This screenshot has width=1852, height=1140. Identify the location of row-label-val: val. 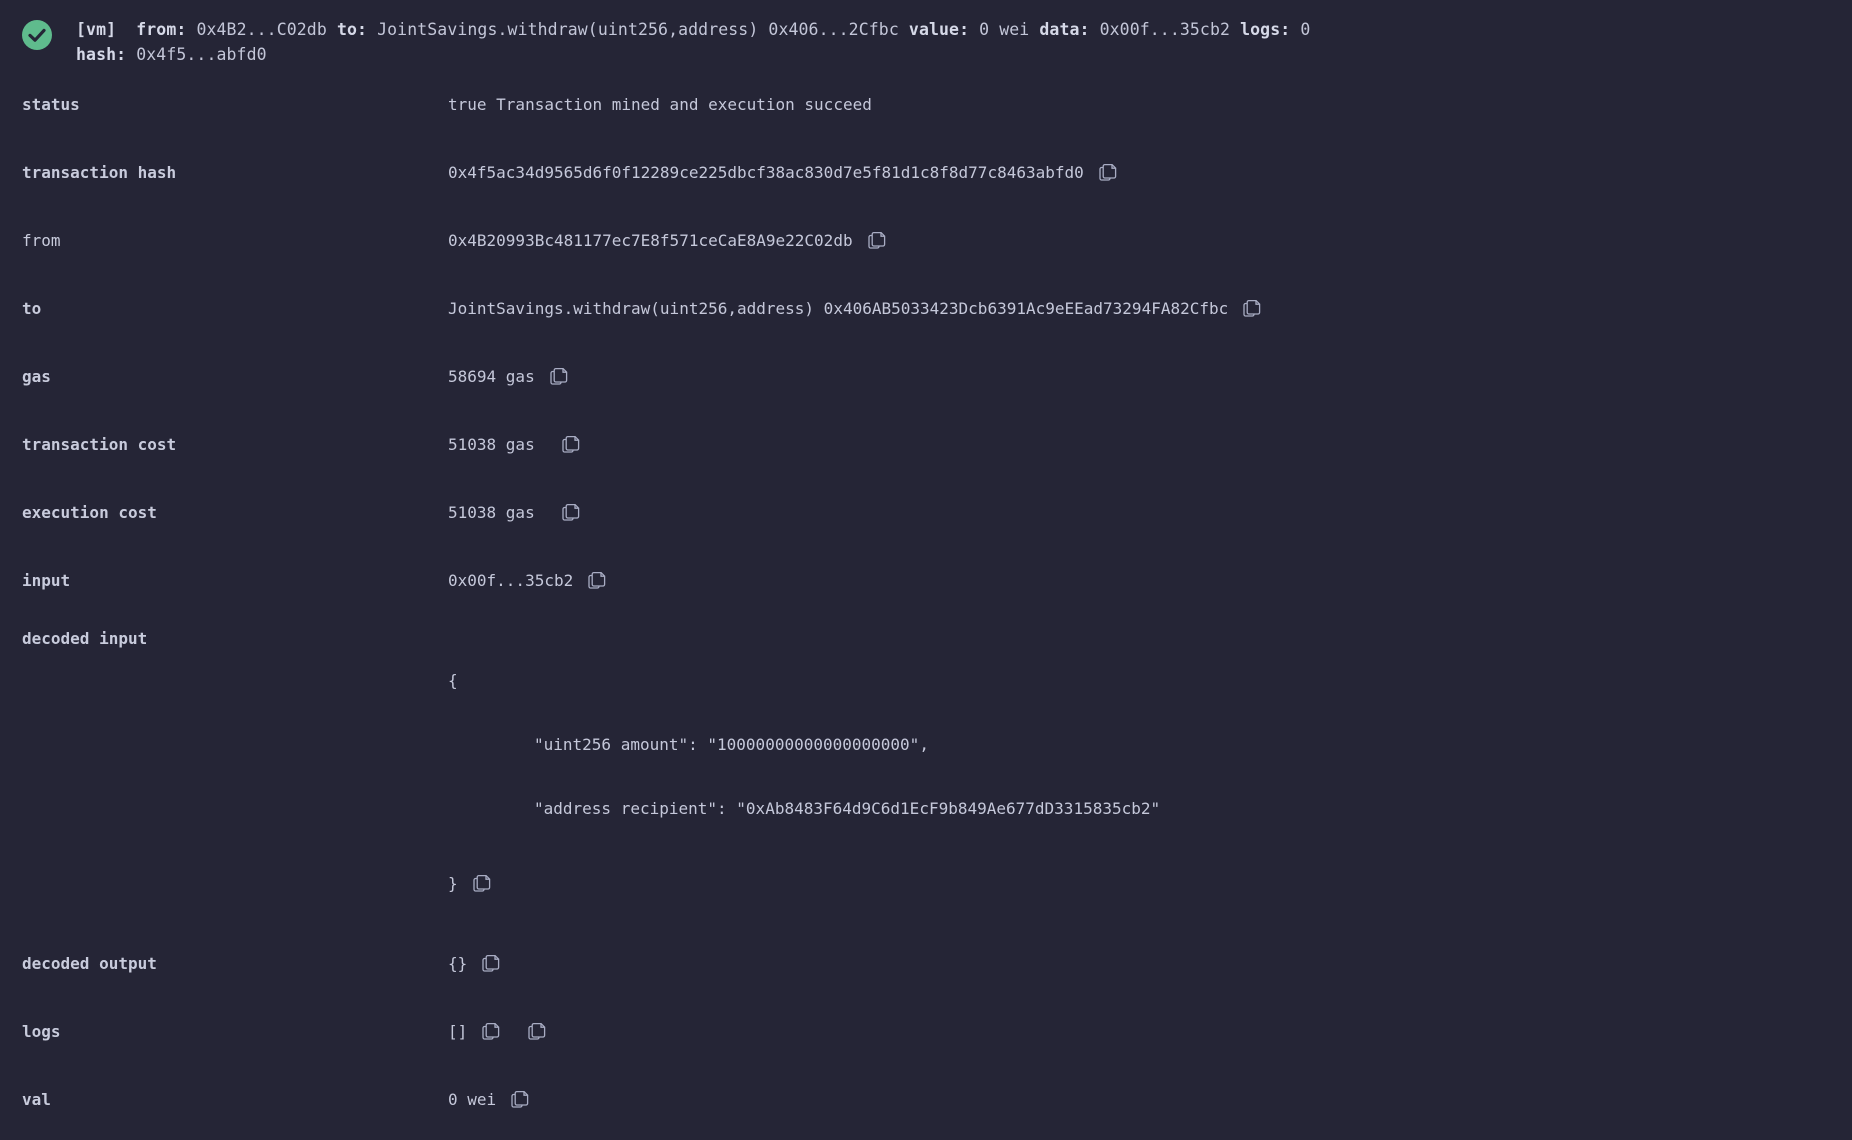
(36, 1099).